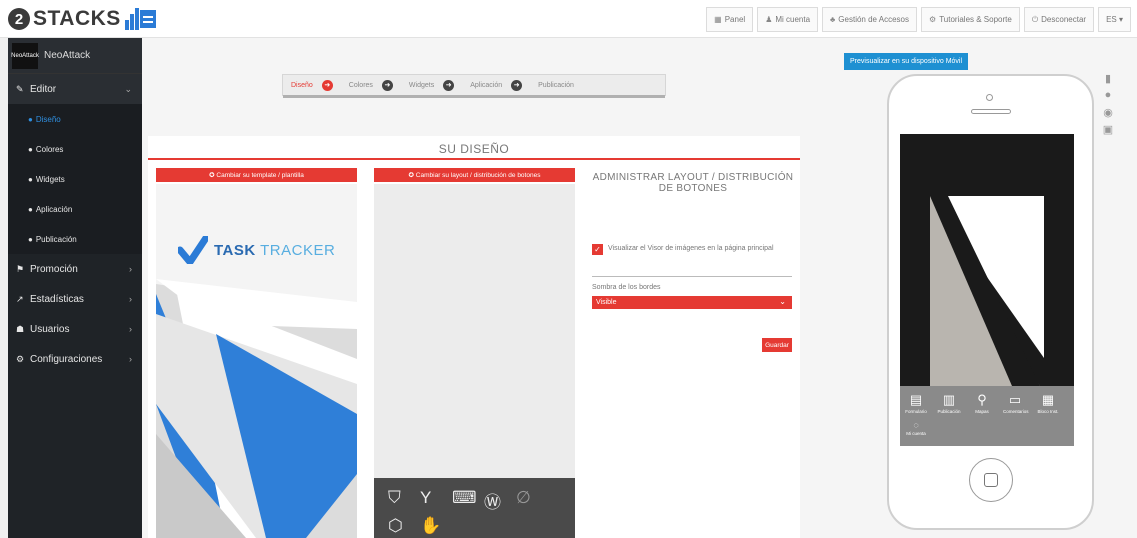 The height and width of the screenshot is (538, 1137). Describe the element at coordinates (718, 19) in the screenshot. I see `dashboard-icon: ▦` at that location.